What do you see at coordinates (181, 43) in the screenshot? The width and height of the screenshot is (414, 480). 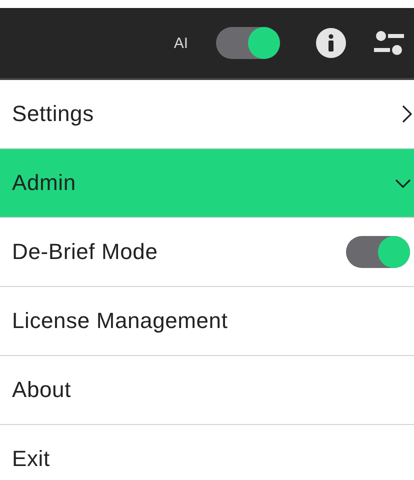 I see `ai-label: AI` at bounding box center [181, 43].